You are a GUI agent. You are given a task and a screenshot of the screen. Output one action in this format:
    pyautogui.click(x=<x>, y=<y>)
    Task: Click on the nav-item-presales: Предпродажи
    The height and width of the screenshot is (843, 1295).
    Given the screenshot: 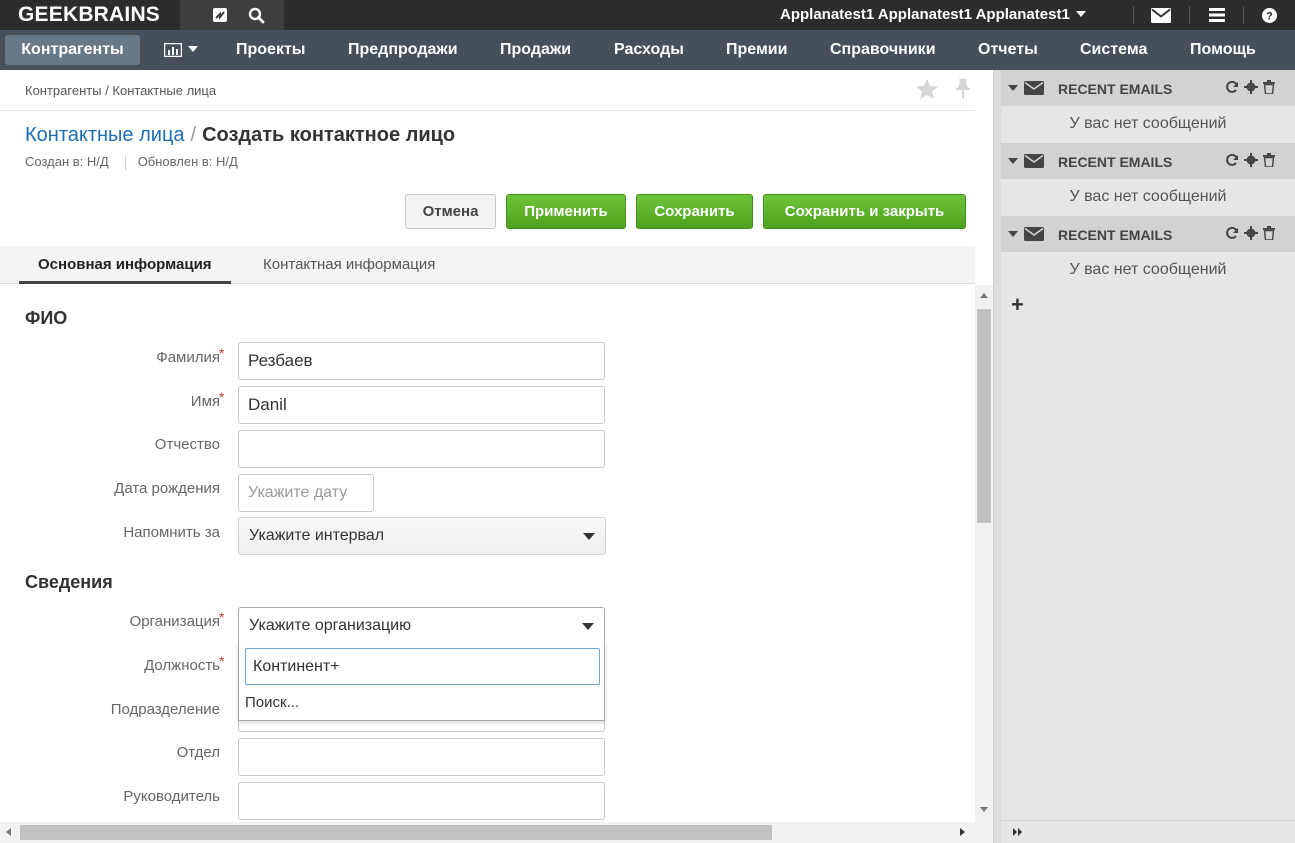 What is the action you would take?
    pyautogui.click(x=403, y=50)
    